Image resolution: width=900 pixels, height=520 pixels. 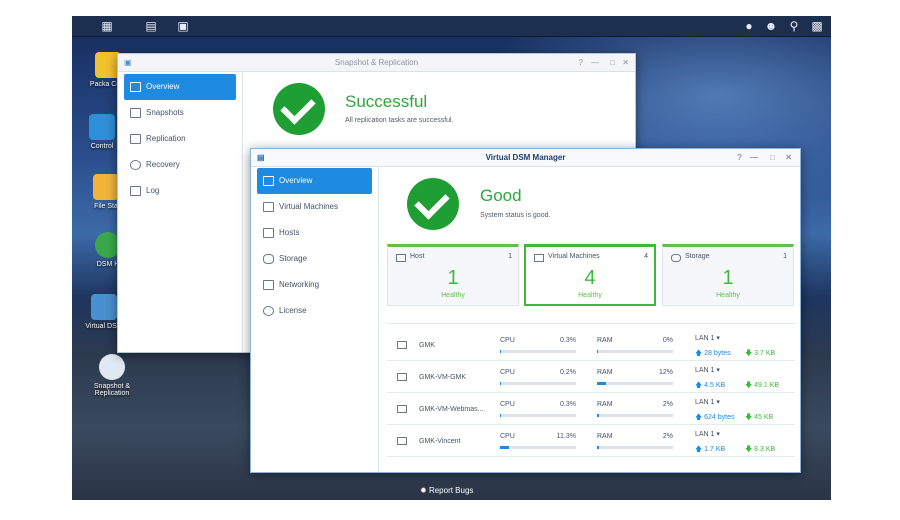 What do you see at coordinates (112, 367) in the screenshot?
I see `snapshot-replication-icon` at bounding box center [112, 367].